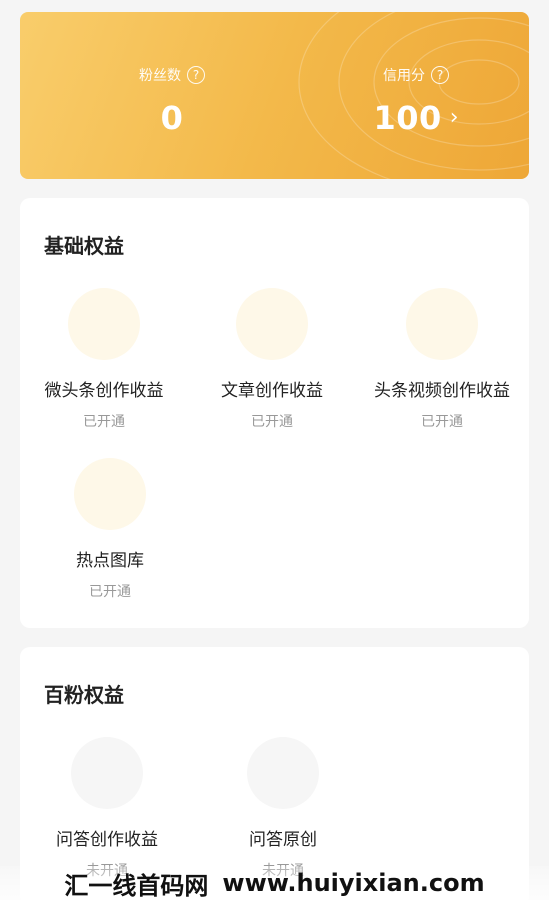  Describe the element at coordinates (160, 76) in the screenshot. I see `fans-label: 粉丝数` at that location.